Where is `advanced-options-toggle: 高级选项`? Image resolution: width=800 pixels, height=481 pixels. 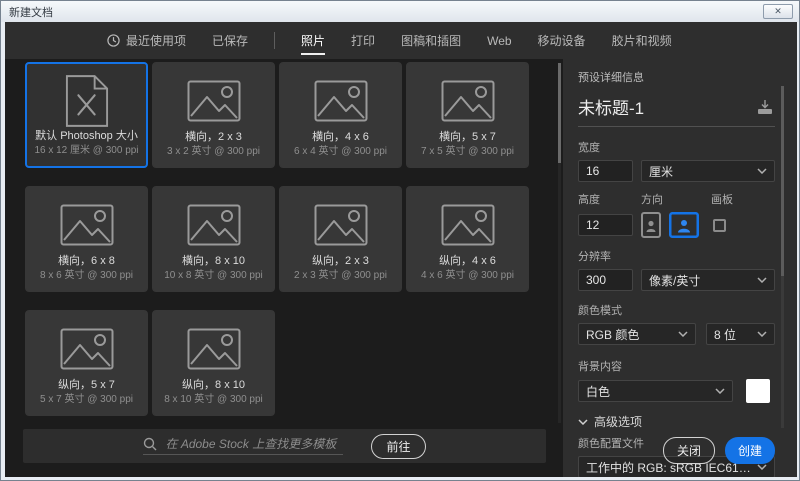 advanced-options-toggle: 高级选项 is located at coordinates (676, 421).